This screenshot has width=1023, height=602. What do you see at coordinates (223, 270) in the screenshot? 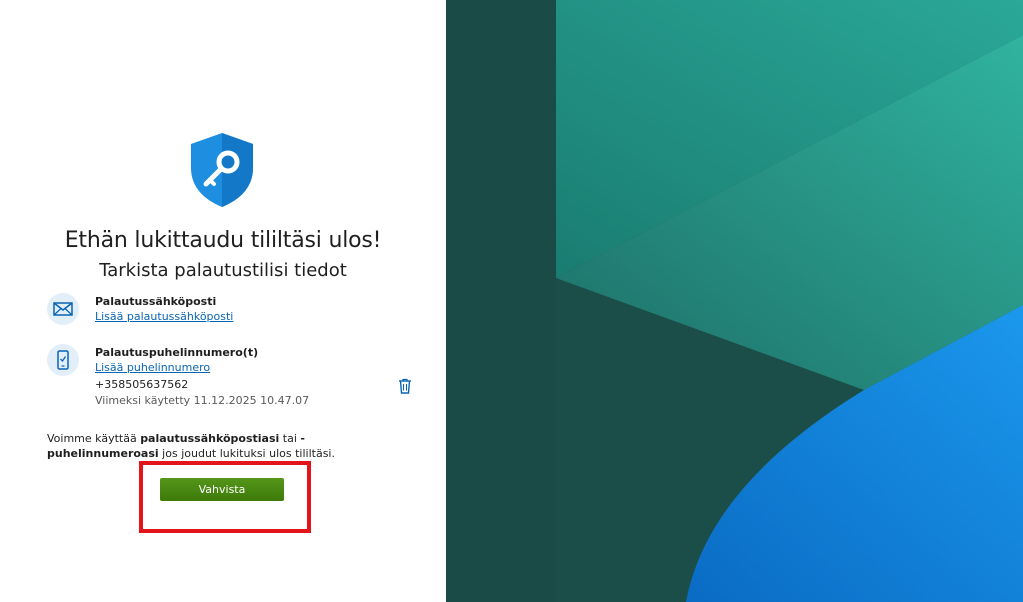
I see `page-subtitle: Tarkista palautustilisi tiedot` at bounding box center [223, 270].